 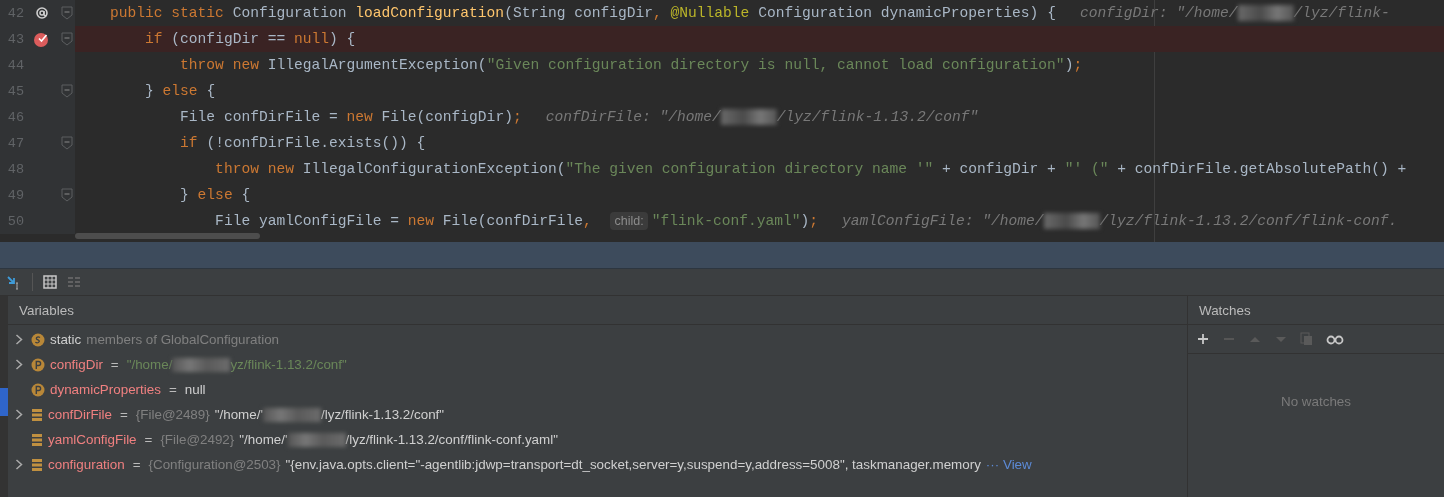 What do you see at coordinates (302, 143) in the screenshot?
I see `code-line: if (!confDirFile.exists()) {` at bounding box center [302, 143].